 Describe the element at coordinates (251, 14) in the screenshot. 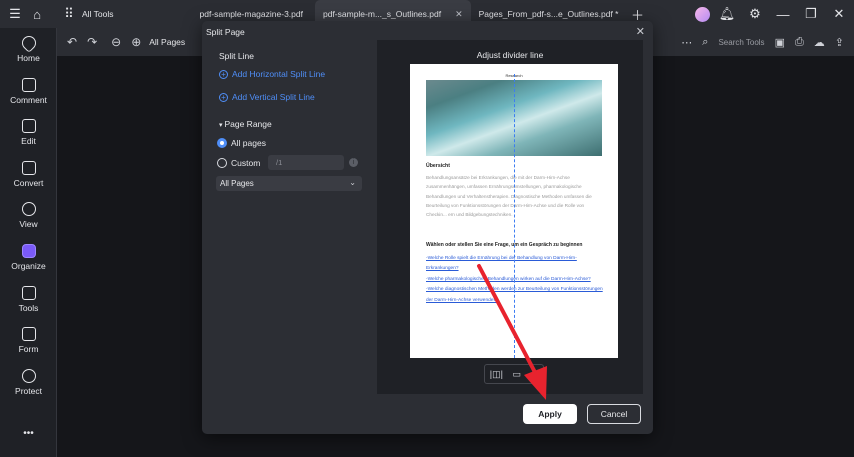

I see `tab-label: pdf-sample-magazine-3.pdf` at that location.